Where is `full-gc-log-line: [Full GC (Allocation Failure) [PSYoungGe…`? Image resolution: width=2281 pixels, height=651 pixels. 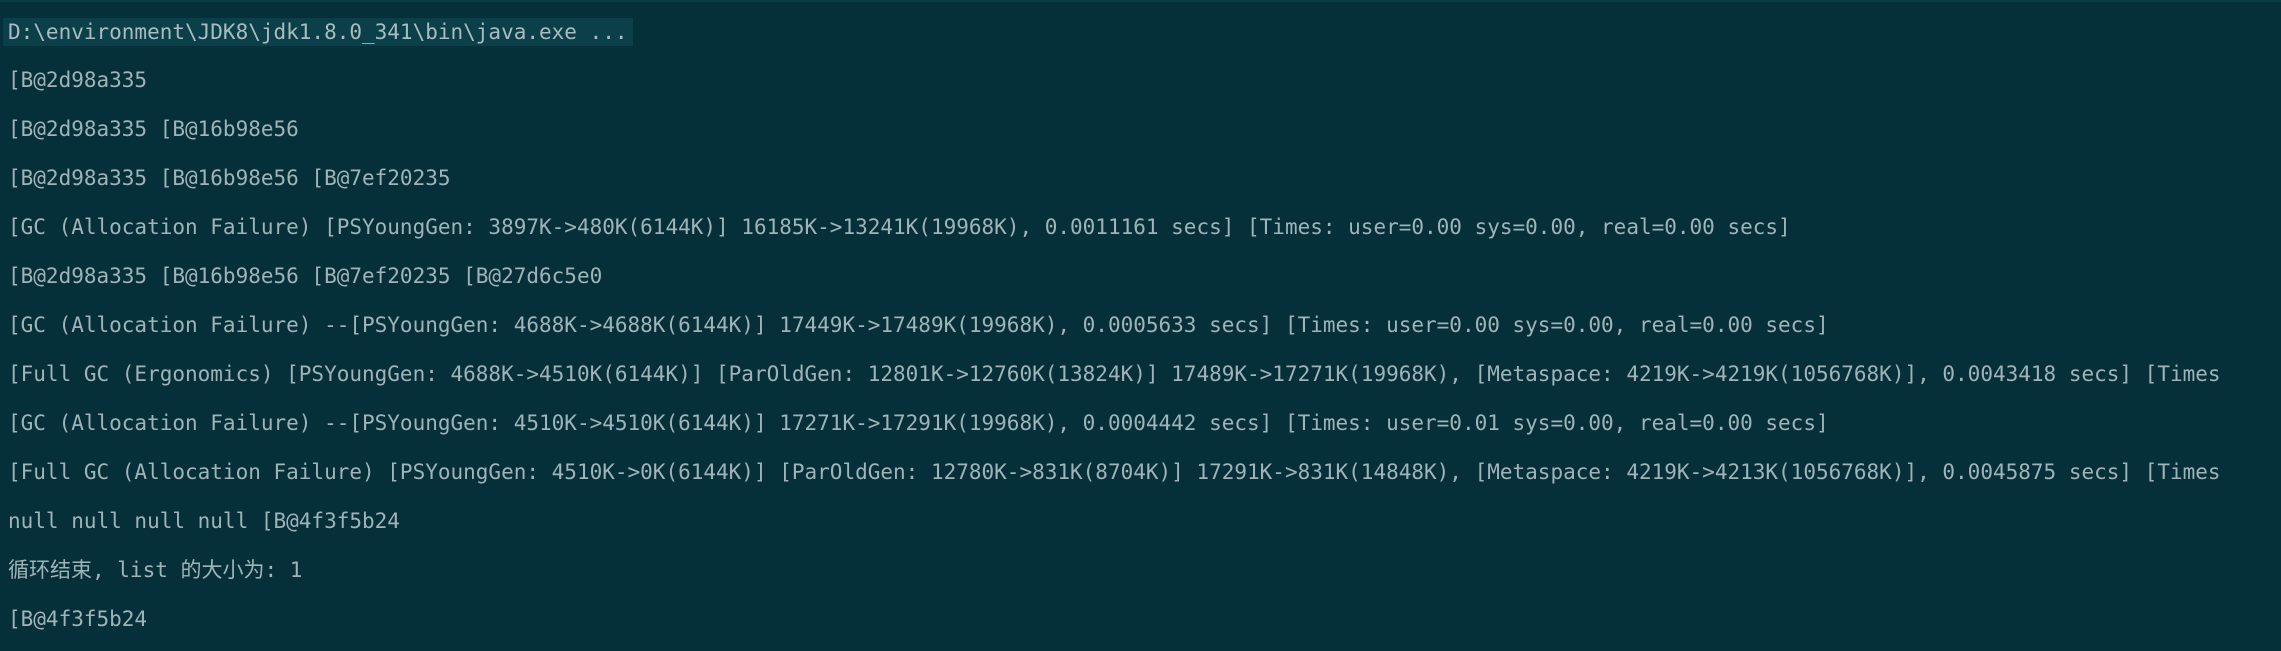 full-gc-log-line: [Full GC (Allocation Failure) [PSYoungGe… is located at coordinates (1114, 472).